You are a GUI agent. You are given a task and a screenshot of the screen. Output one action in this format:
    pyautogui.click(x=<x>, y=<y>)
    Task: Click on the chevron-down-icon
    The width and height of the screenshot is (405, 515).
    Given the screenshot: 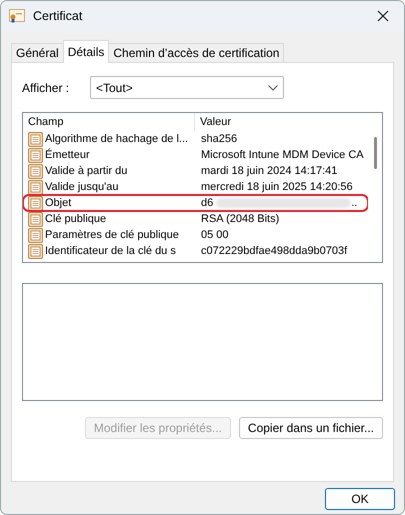 What is the action you would take?
    pyautogui.click(x=273, y=87)
    